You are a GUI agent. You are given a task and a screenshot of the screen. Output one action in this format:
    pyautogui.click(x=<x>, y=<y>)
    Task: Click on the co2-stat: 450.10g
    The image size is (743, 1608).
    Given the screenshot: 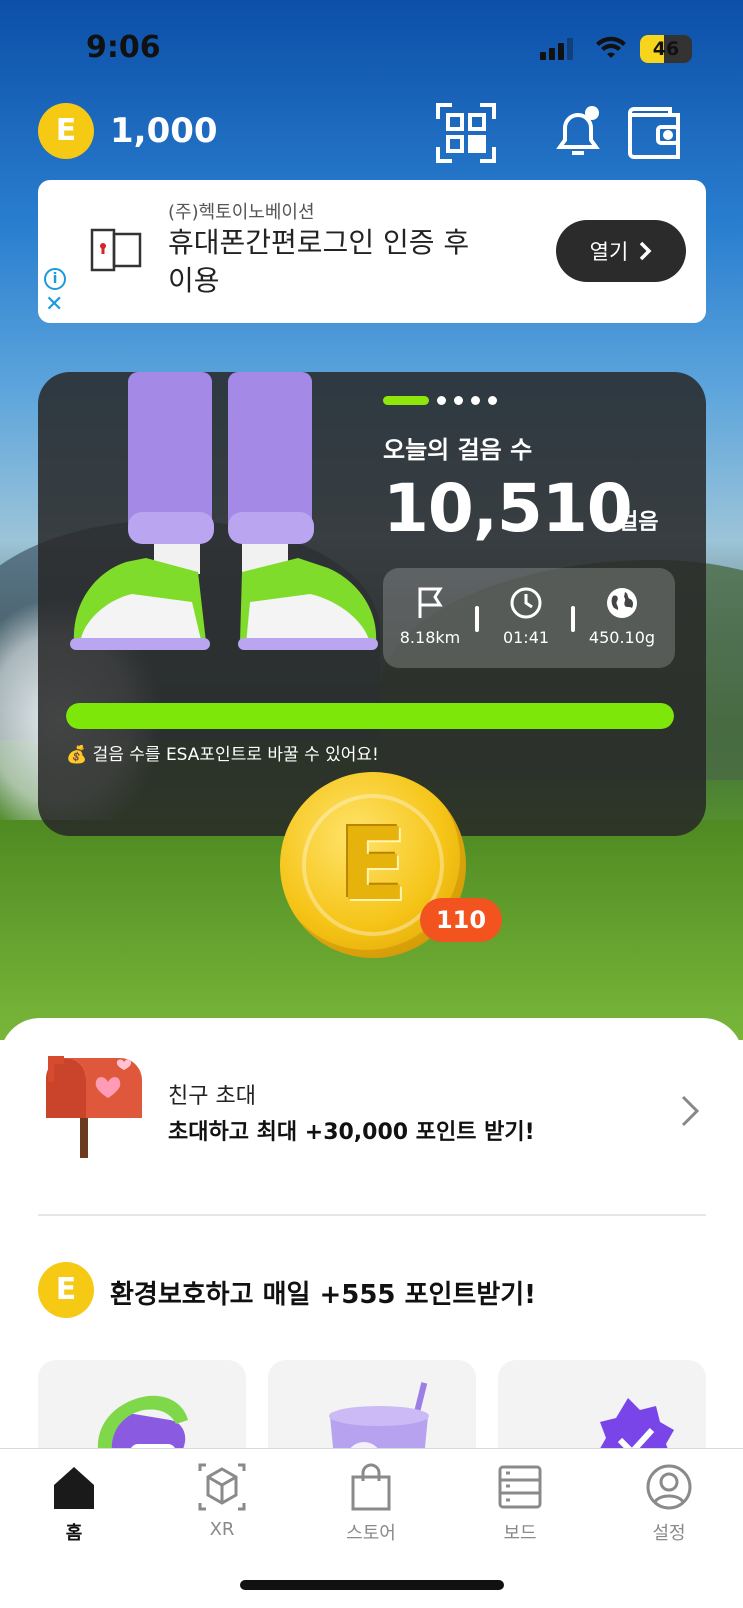 What is the action you would take?
    pyautogui.click(x=622, y=616)
    